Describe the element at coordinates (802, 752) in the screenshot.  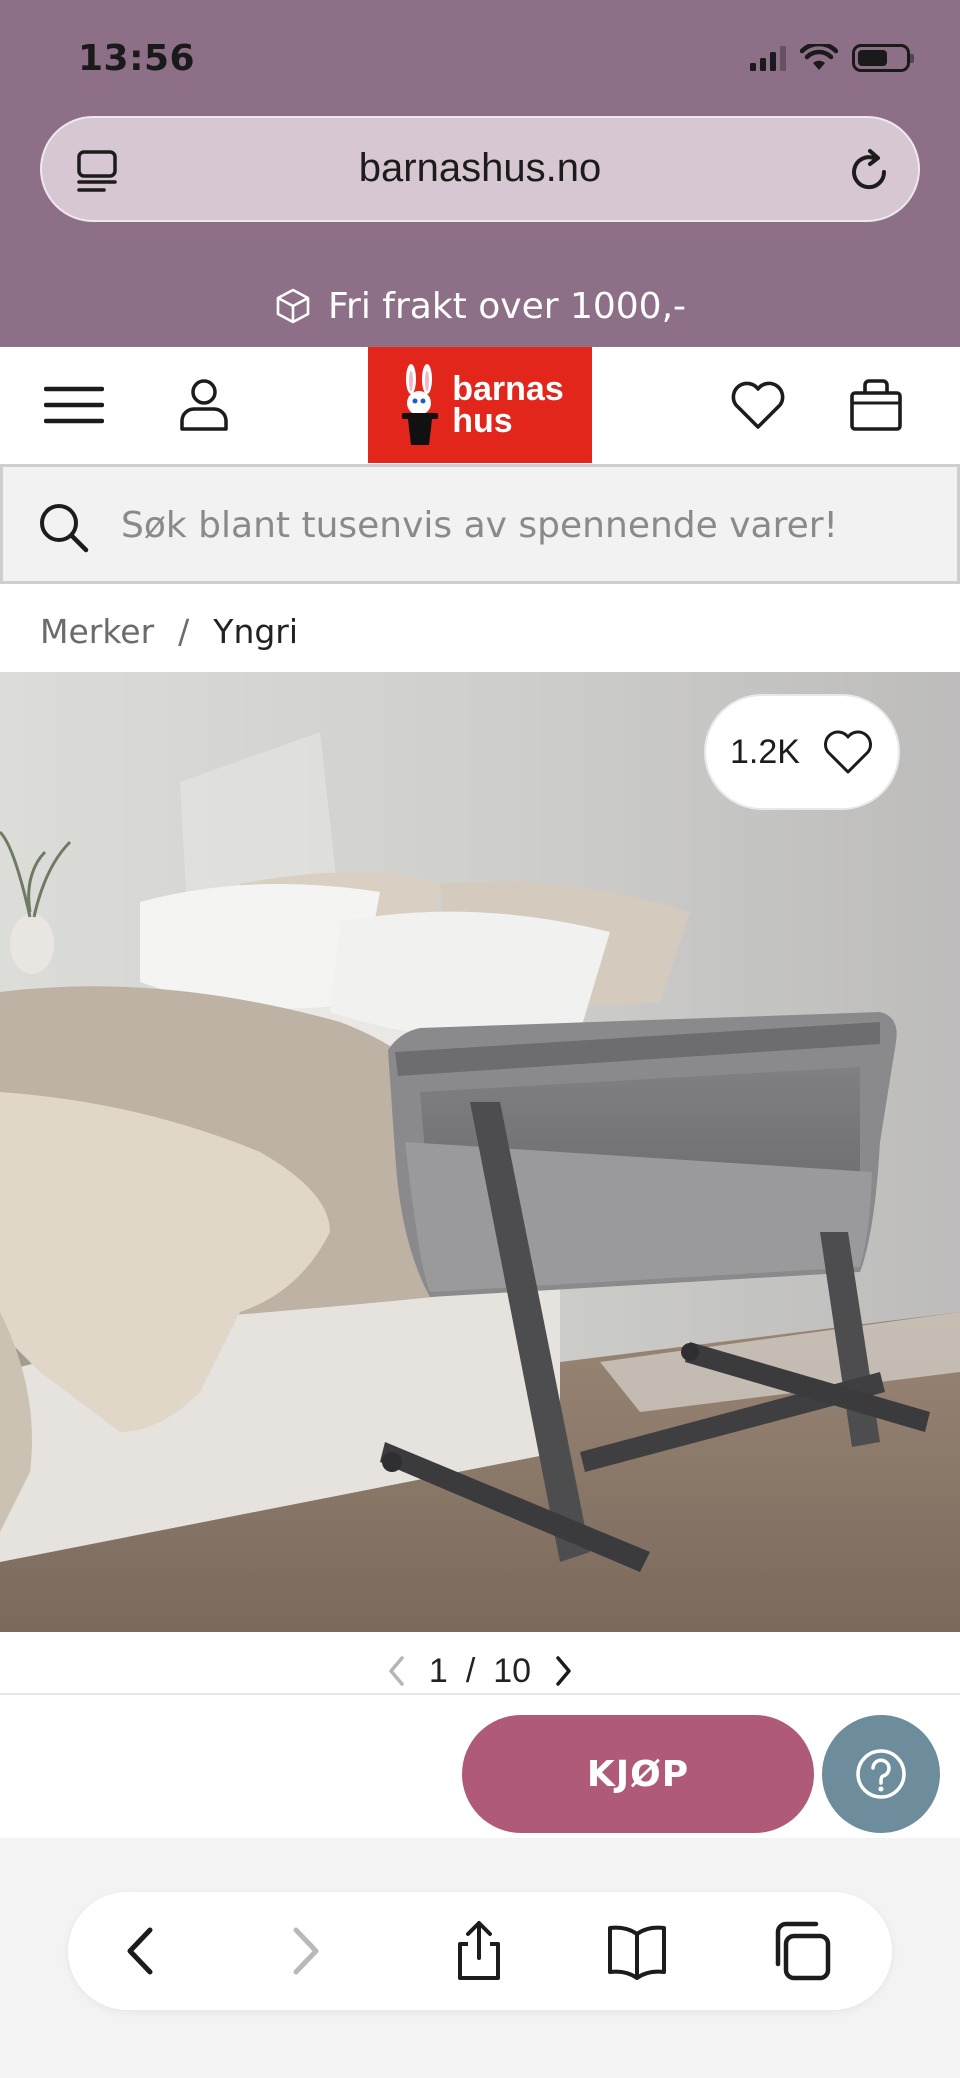
I see `like-button: 1.2K` at that location.